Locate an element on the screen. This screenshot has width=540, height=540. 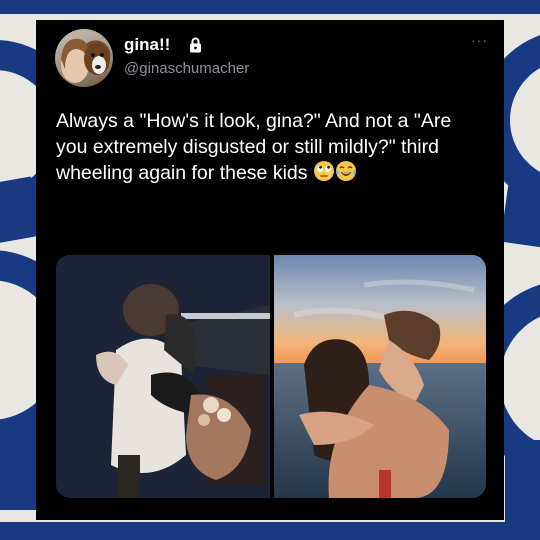
background-band-top is located at coordinates (270, 7).